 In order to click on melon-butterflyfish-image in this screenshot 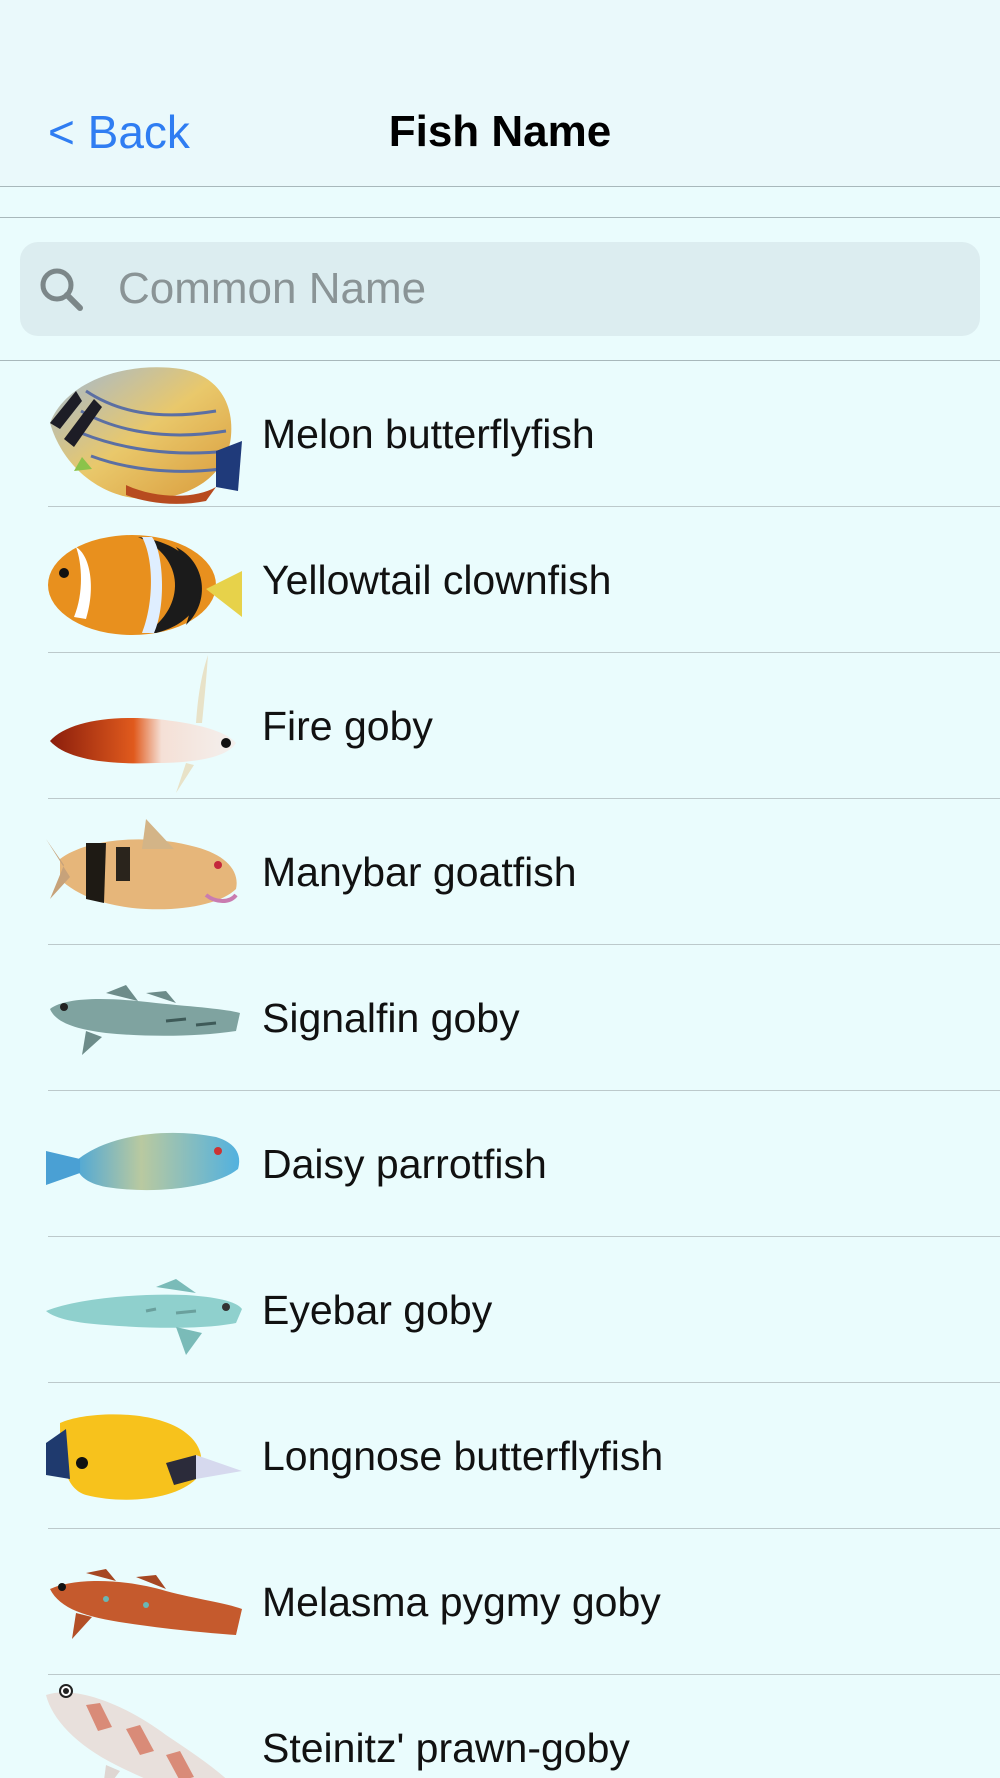, I will do `click(146, 435)`.